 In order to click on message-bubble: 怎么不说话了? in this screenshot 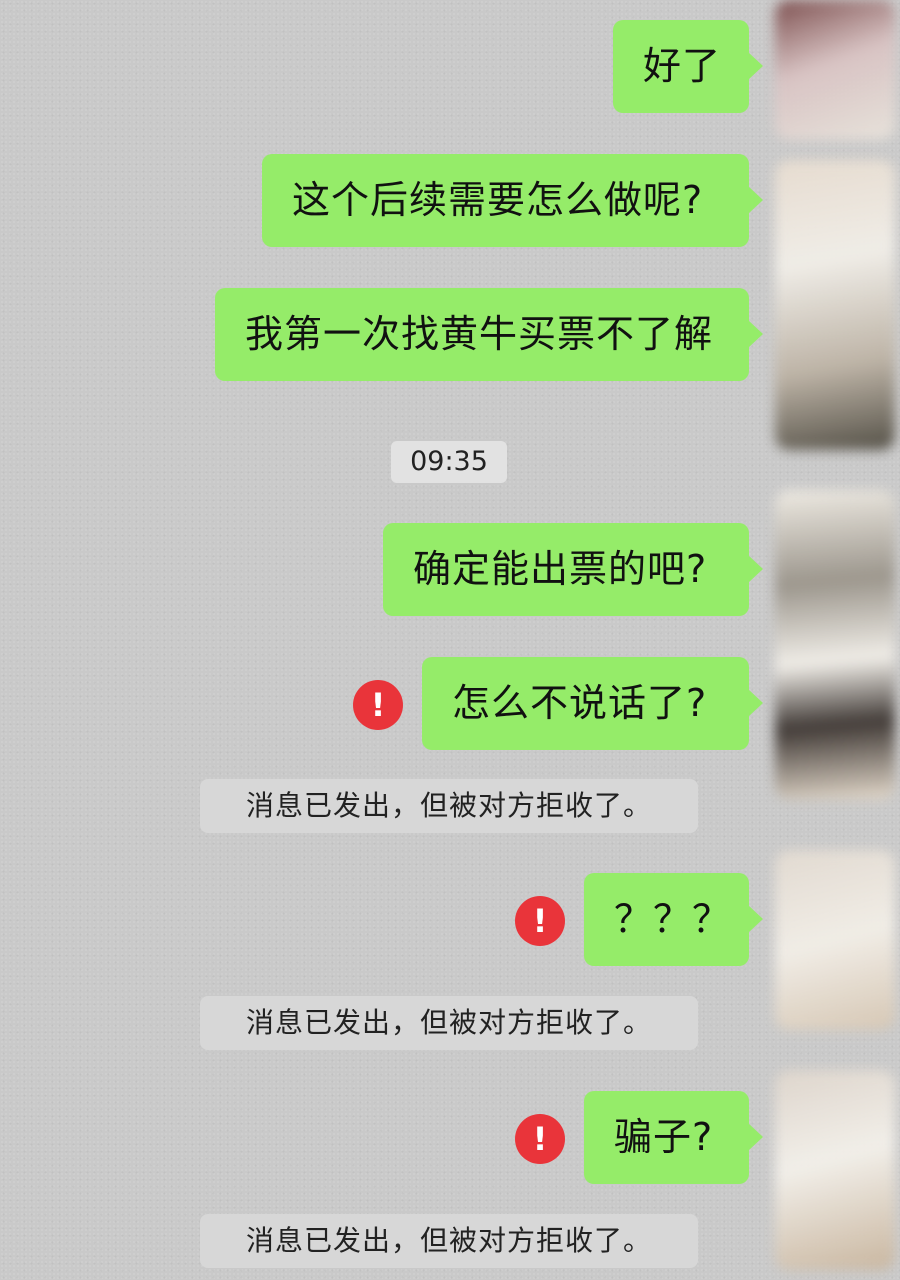, I will do `click(592, 703)`.